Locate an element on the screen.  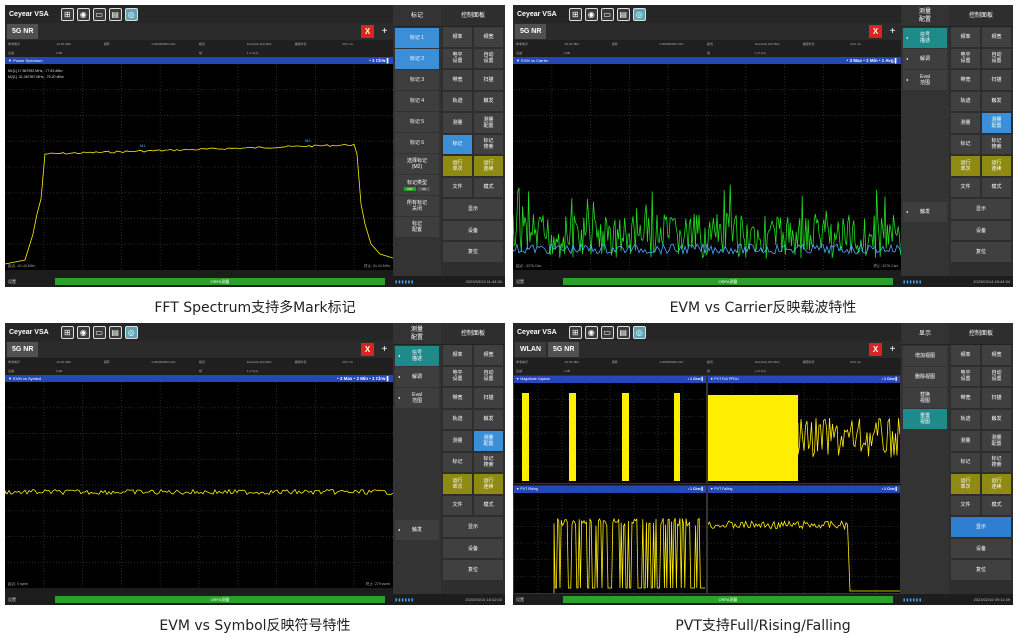
marker-4-button: 标记 4 is located at coordinates (417, 101).